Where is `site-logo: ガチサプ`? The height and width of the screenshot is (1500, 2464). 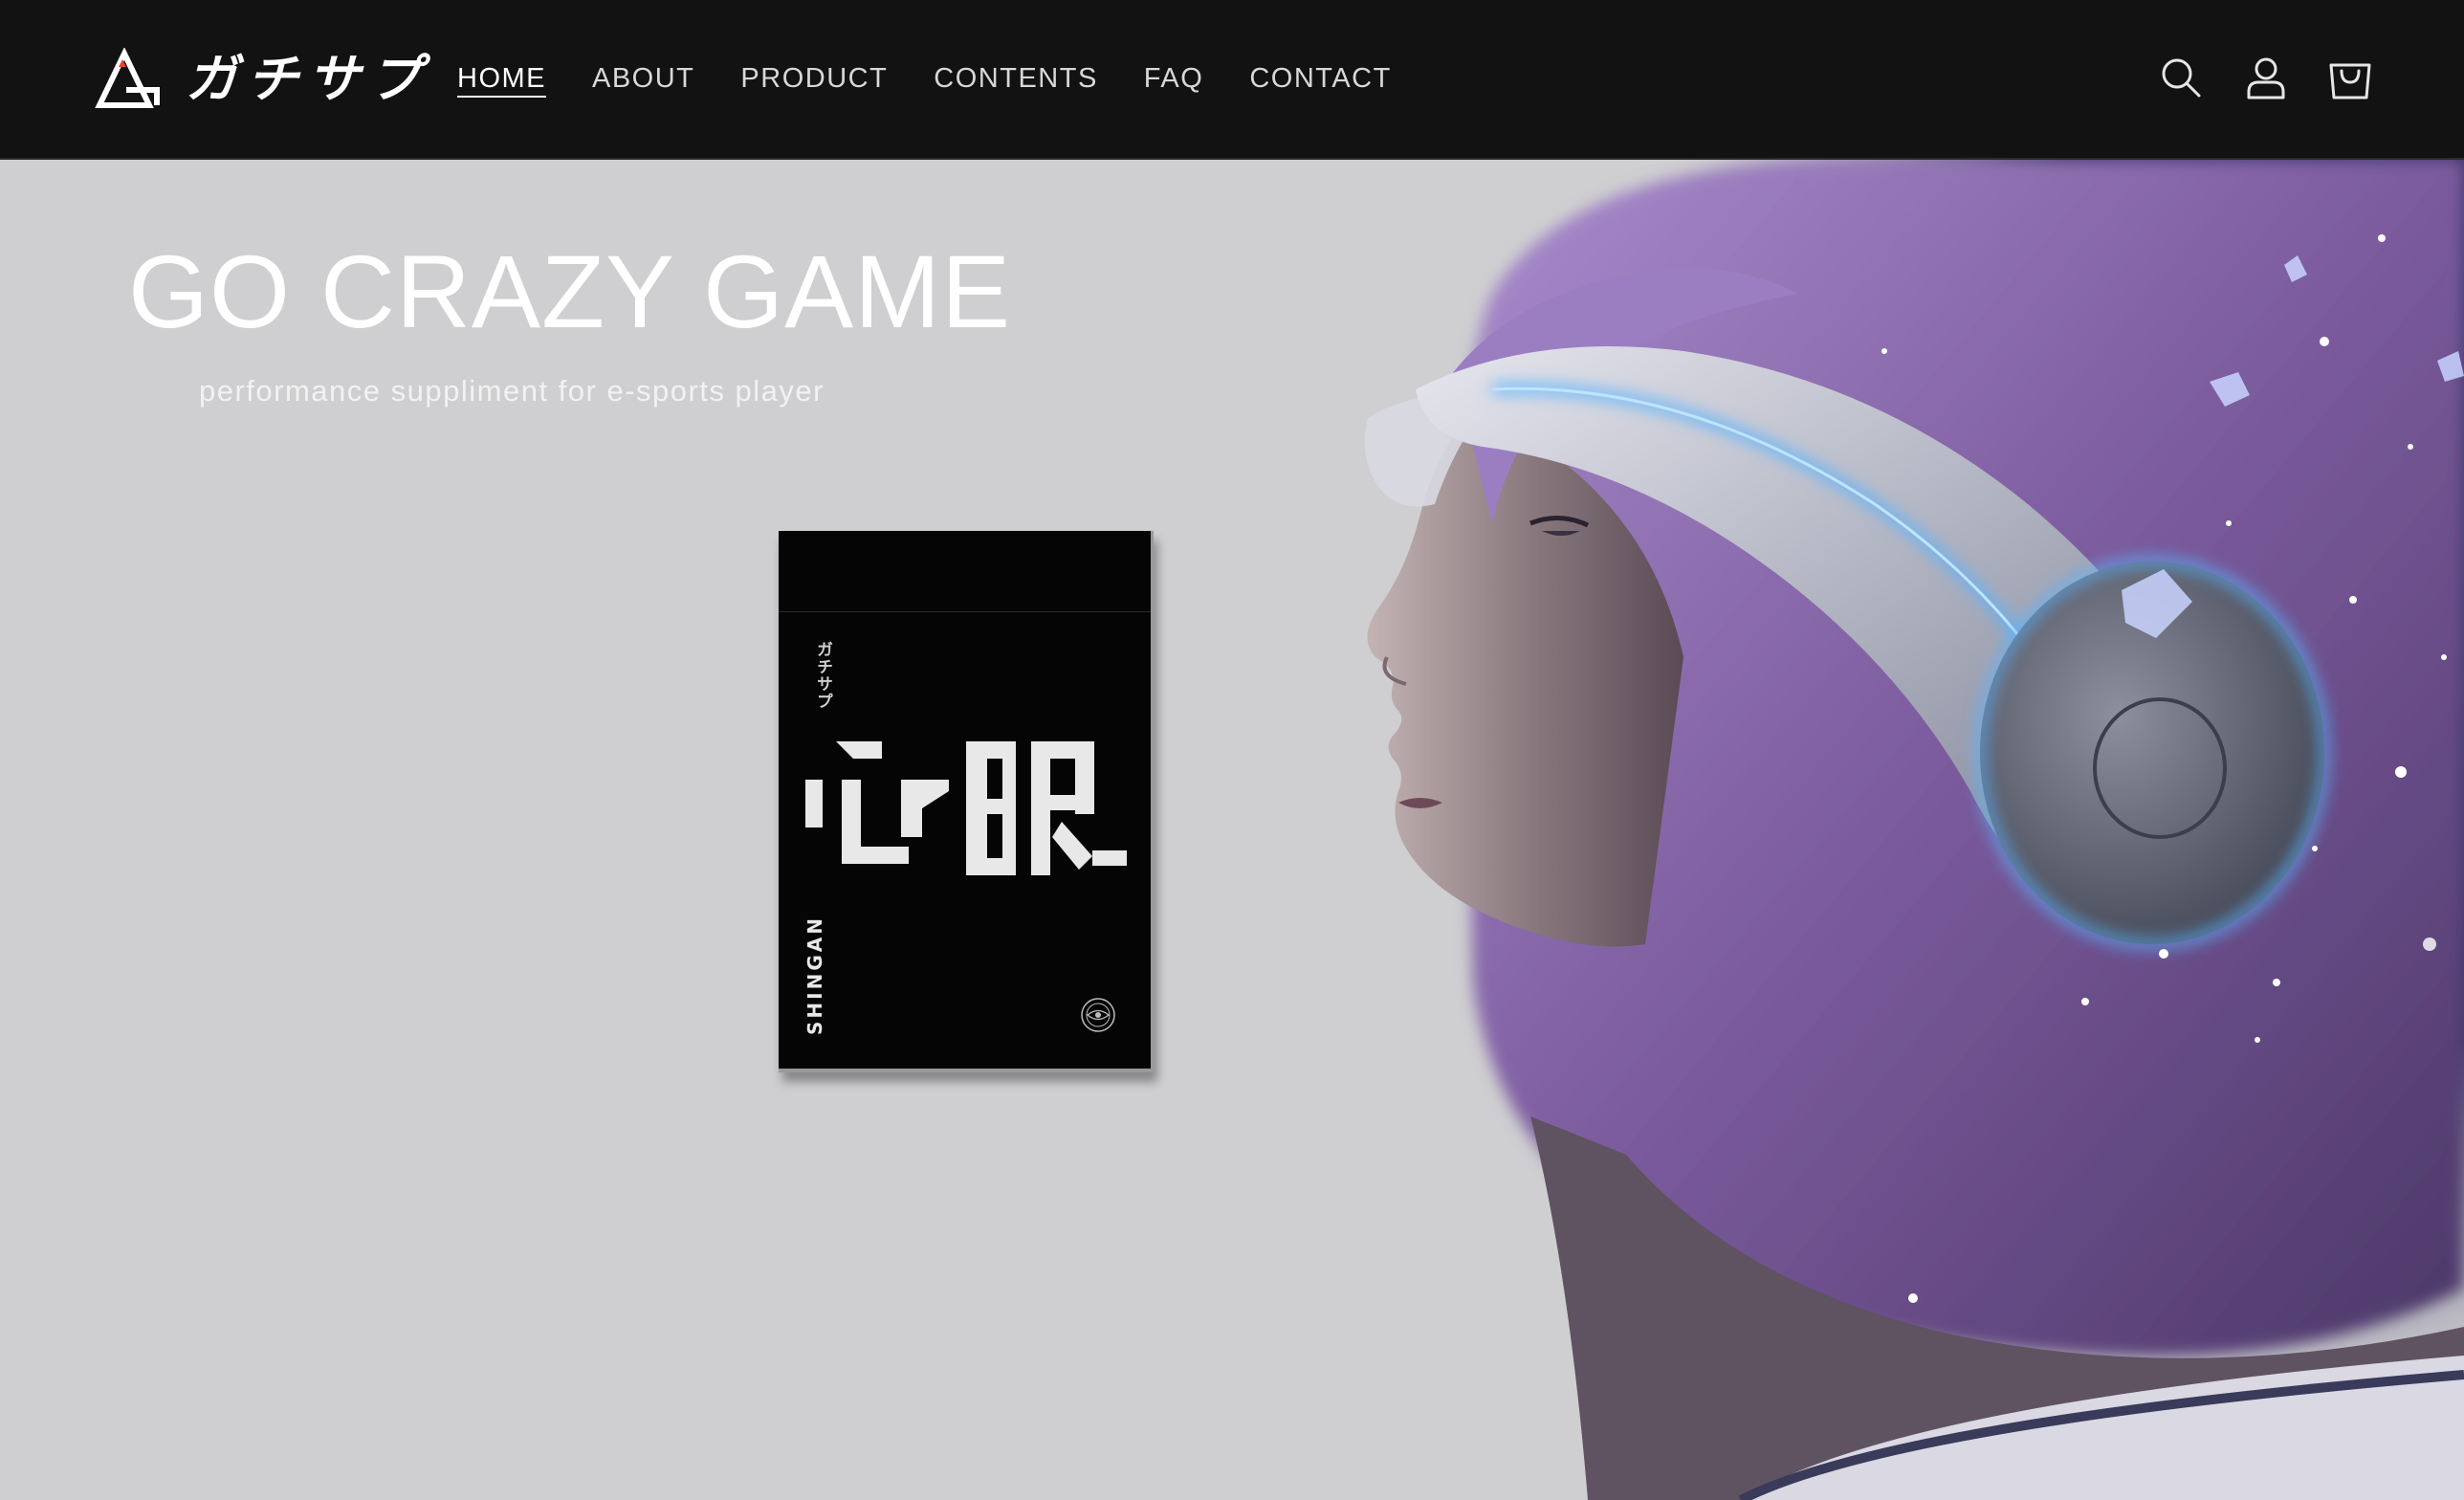
site-logo: ガチサプ is located at coordinates (262, 79).